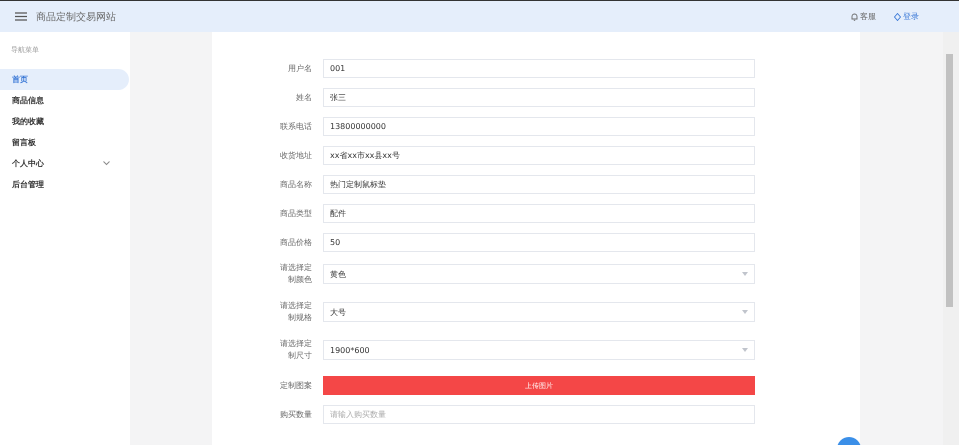 The height and width of the screenshot is (445, 959). I want to click on input-field: 50, so click(539, 242).